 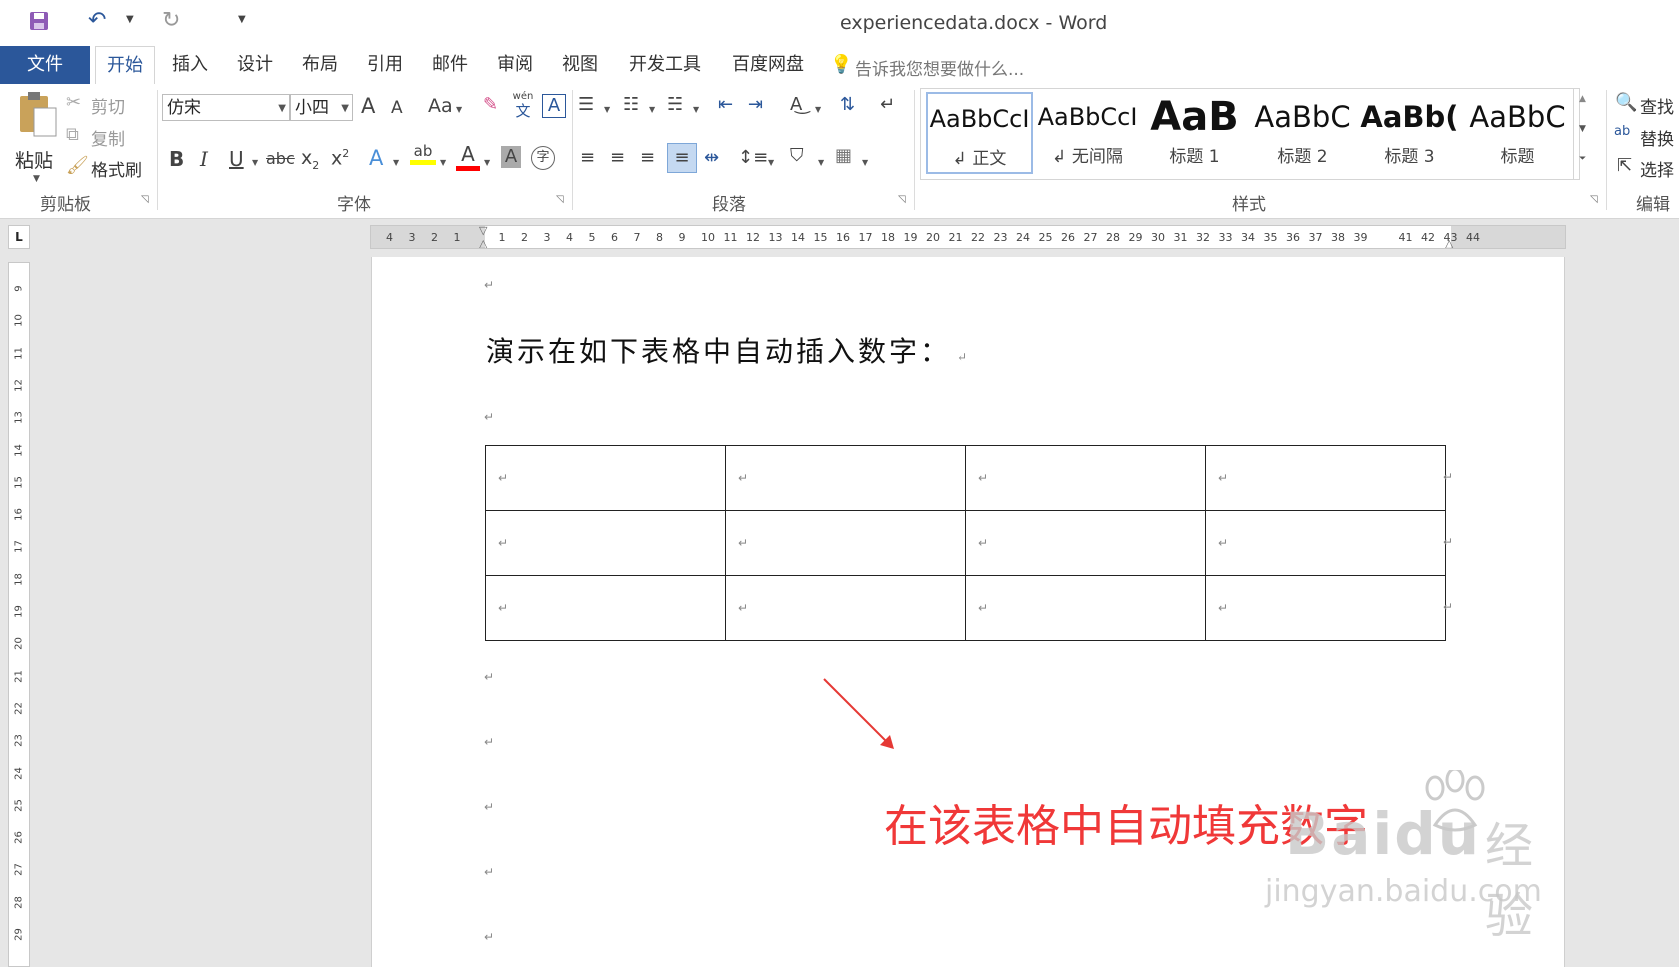 What do you see at coordinates (397, 108) in the screenshot?
I see `shrink-font-icon: A` at bounding box center [397, 108].